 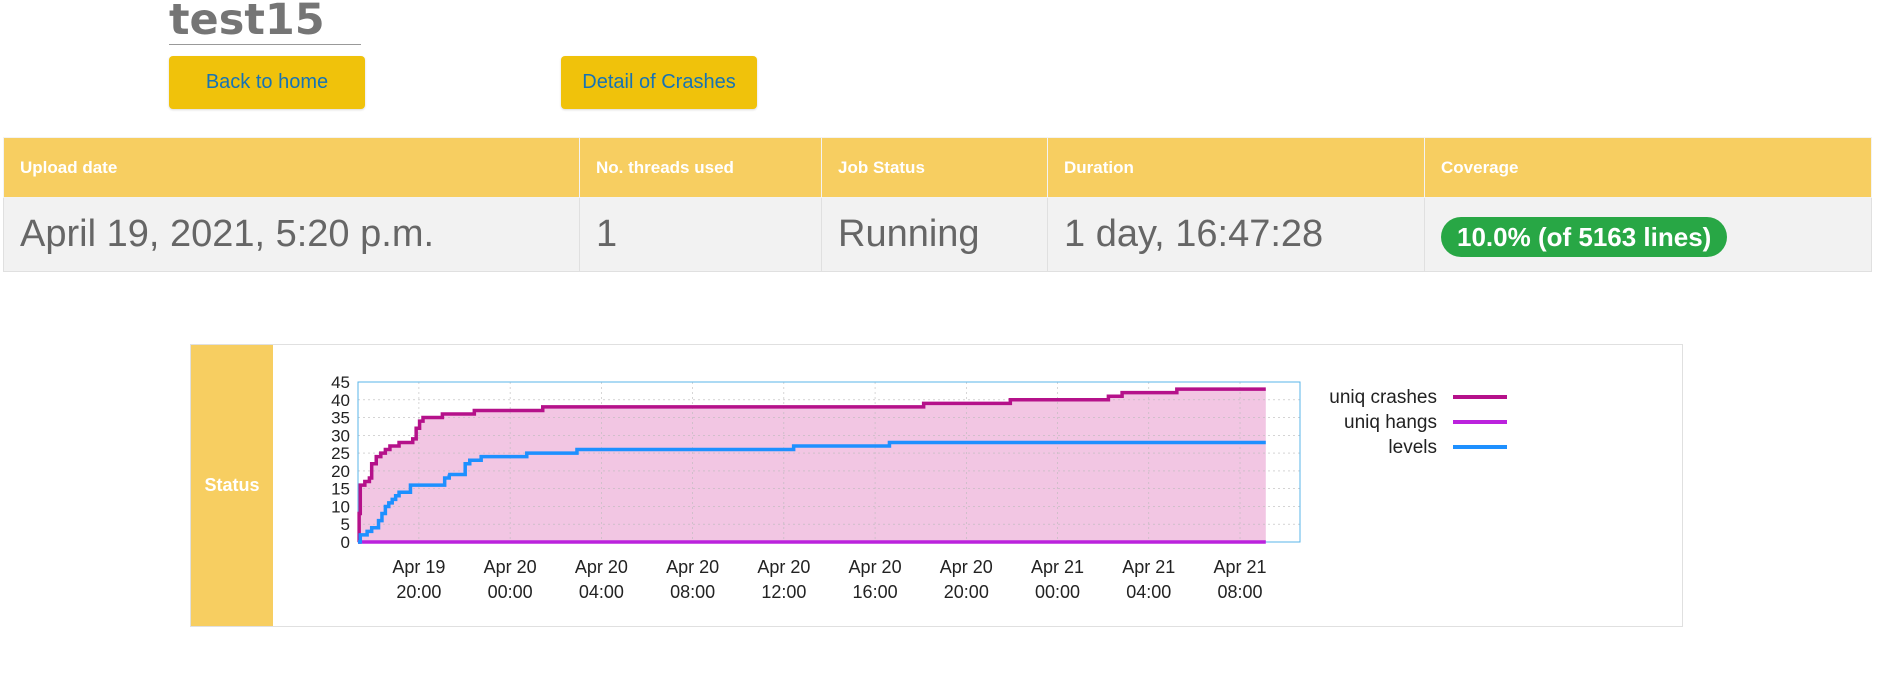 What do you see at coordinates (340, 382) in the screenshot?
I see `y-tick-label: 45` at bounding box center [340, 382].